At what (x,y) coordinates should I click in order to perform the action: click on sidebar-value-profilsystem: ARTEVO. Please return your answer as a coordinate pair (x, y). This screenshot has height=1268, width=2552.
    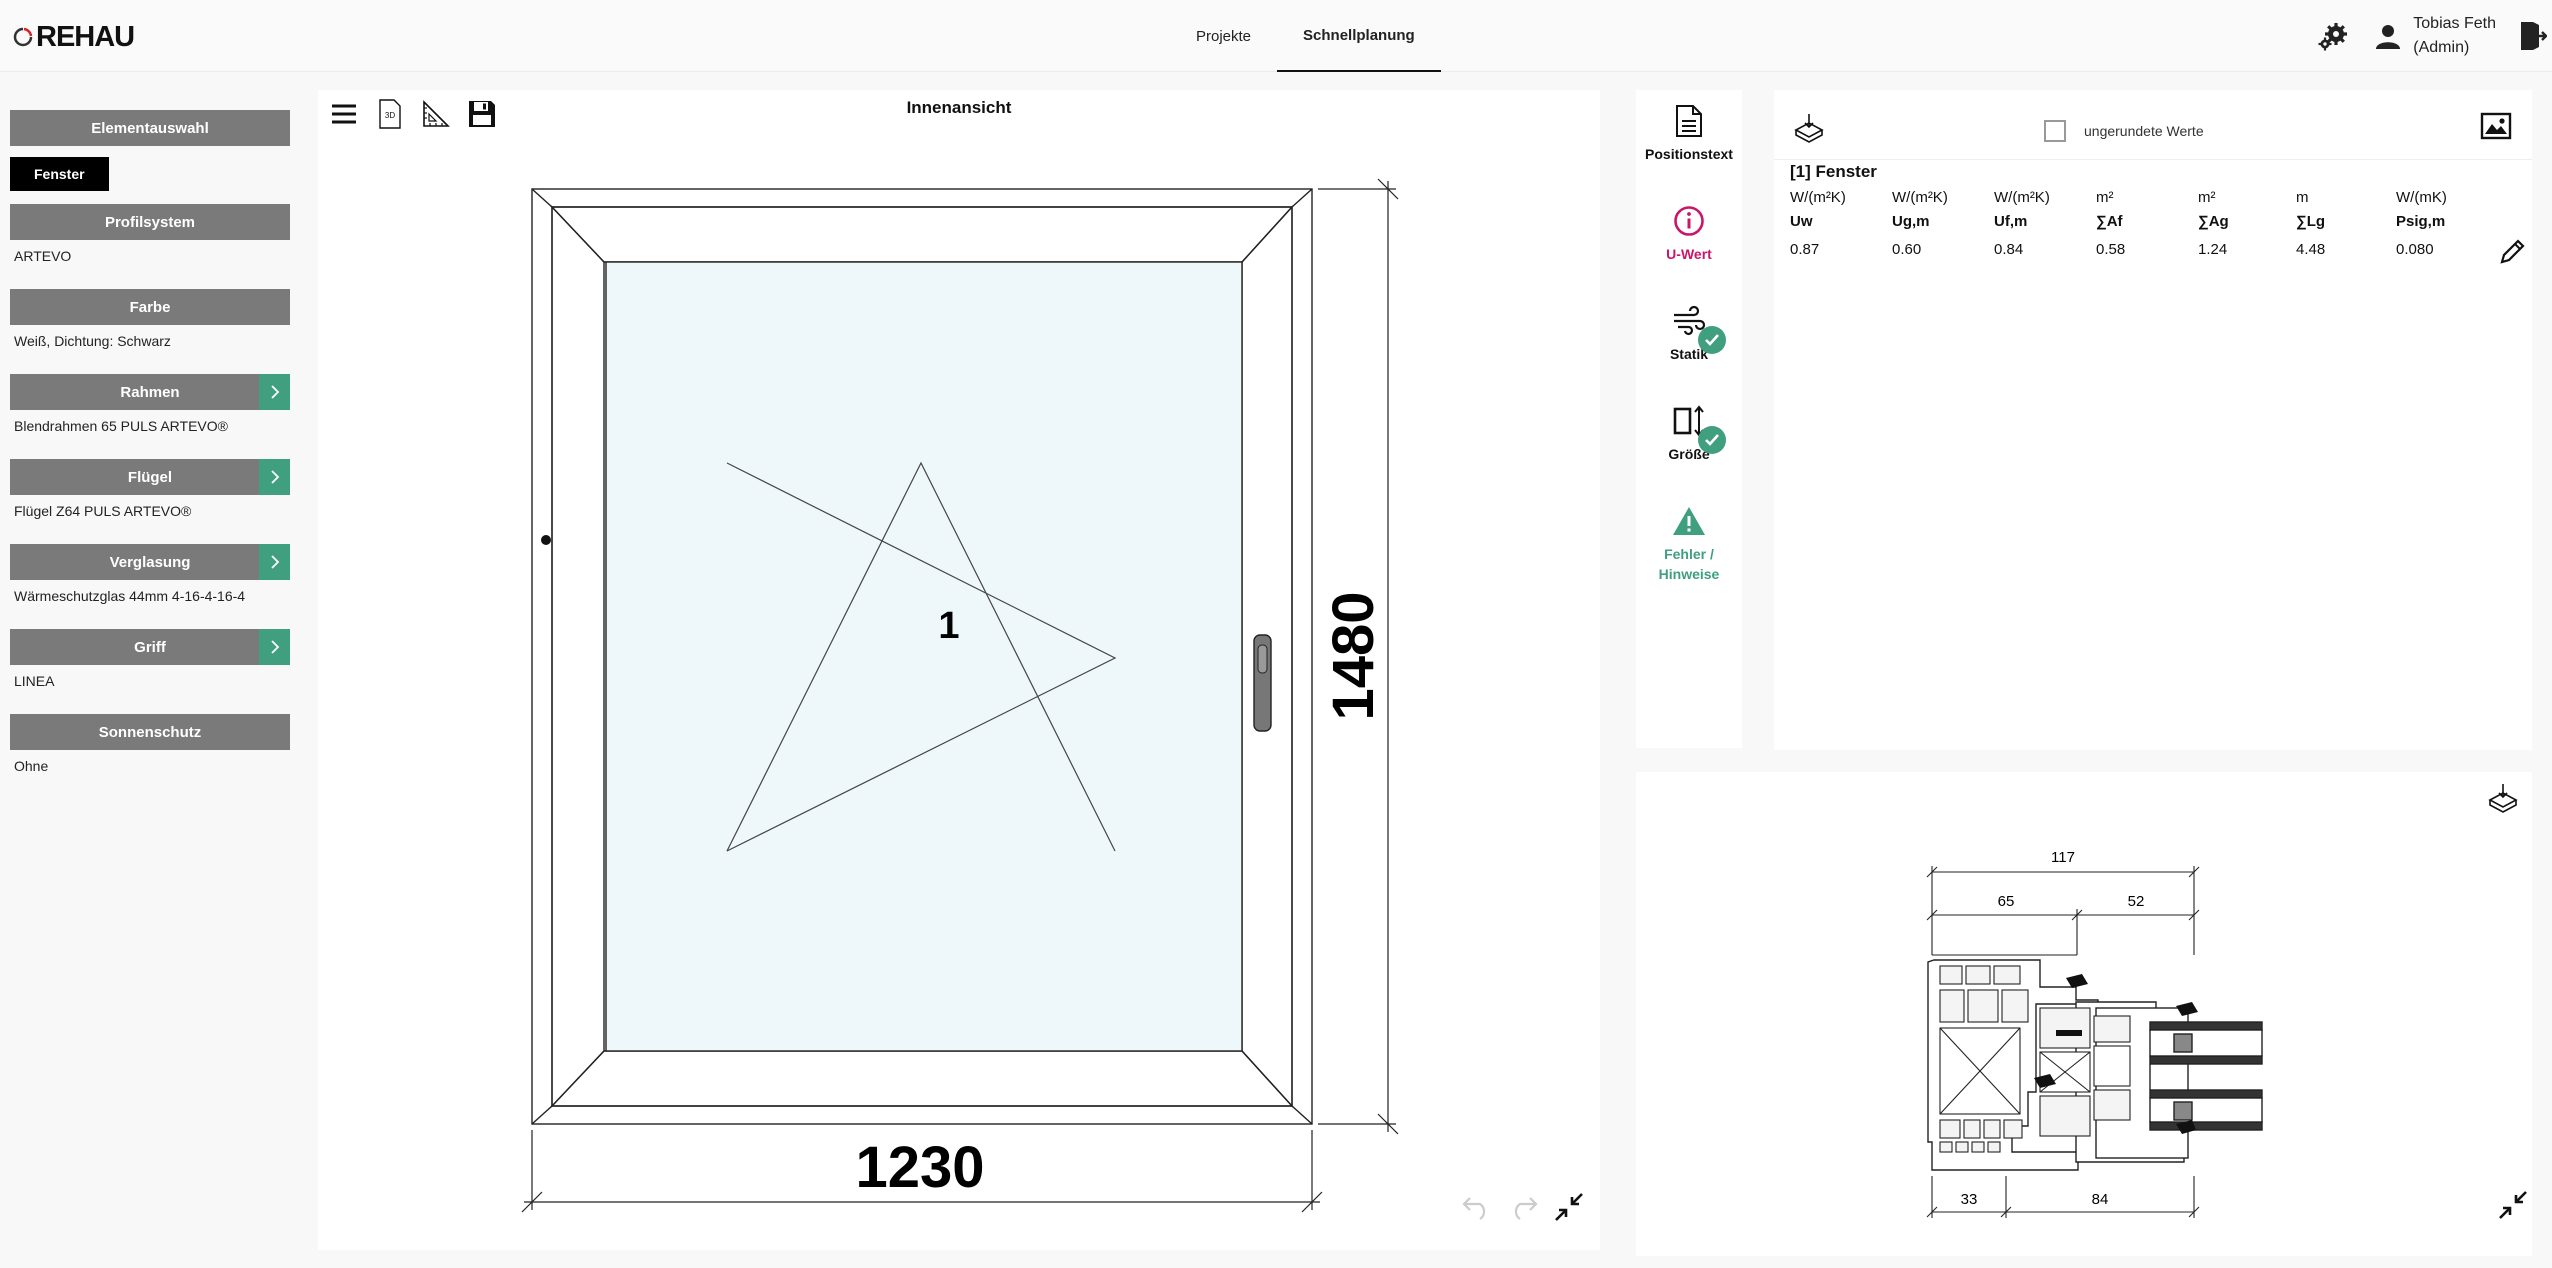
    Looking at the image, I should click on (43, 256).